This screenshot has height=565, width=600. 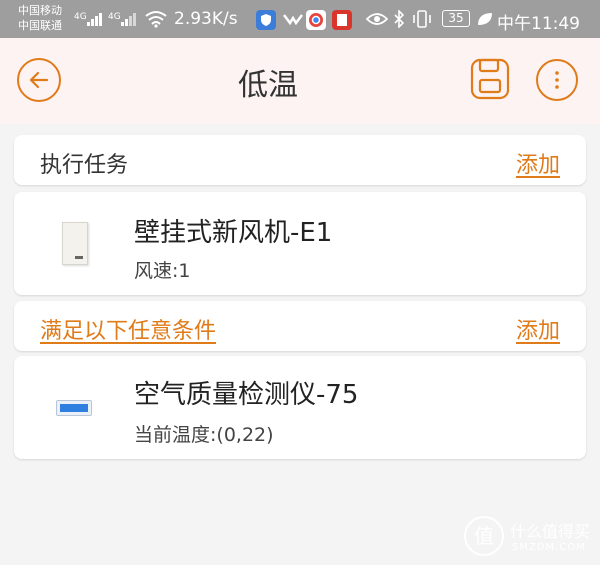 I want to click on save-floppy-icon, so click(x=490, y=79).